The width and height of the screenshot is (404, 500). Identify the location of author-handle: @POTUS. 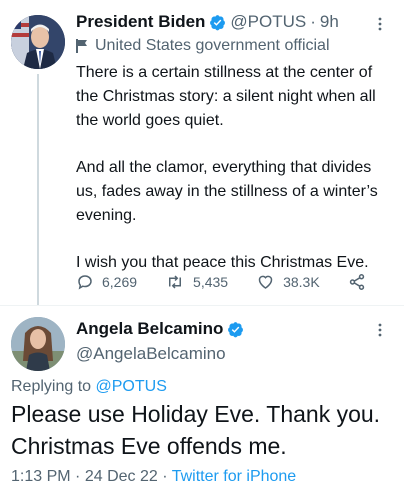
(268, 22).